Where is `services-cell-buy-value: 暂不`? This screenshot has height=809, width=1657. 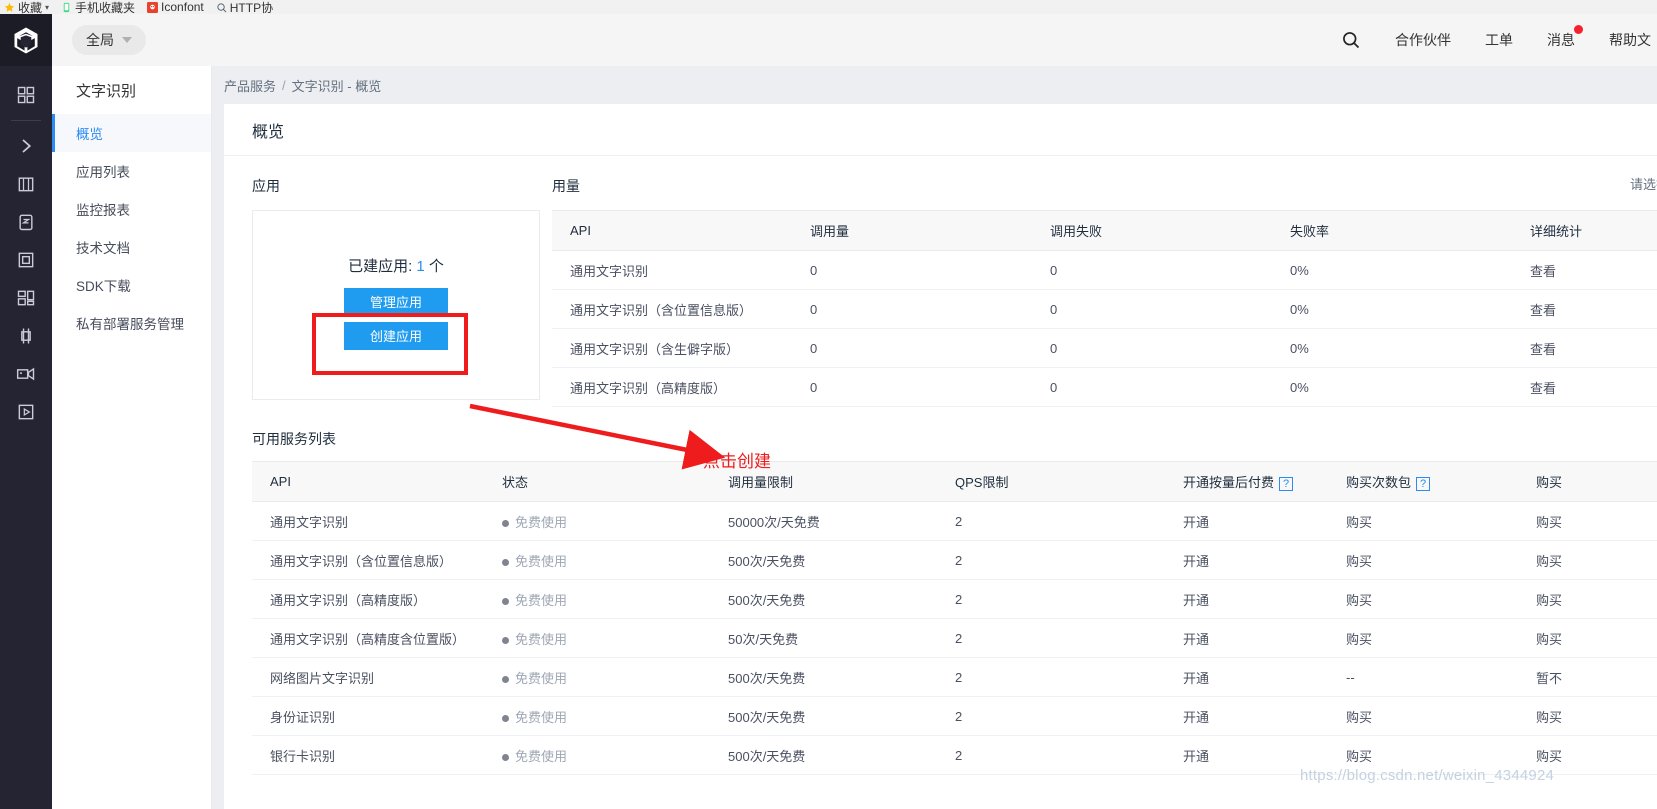 services-cell-buy-value: 暂不 is located at coordinates (1587, 677).